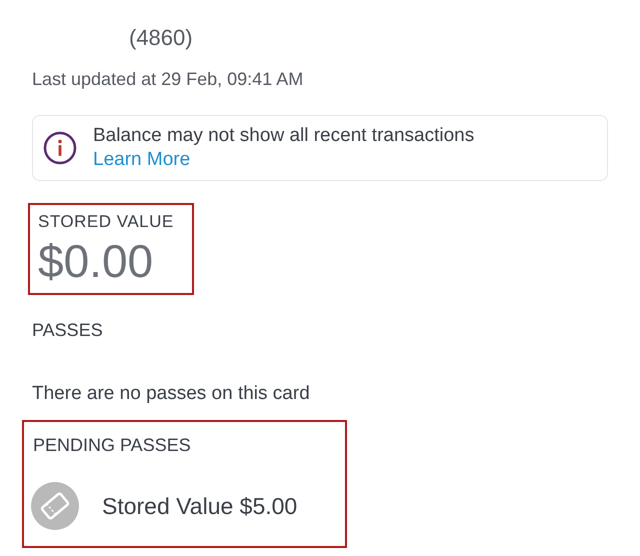 The width and height of the screenshot is (640, 556). I want to click on pending-passes-label: PENDING PASSES, so click(112, 445).